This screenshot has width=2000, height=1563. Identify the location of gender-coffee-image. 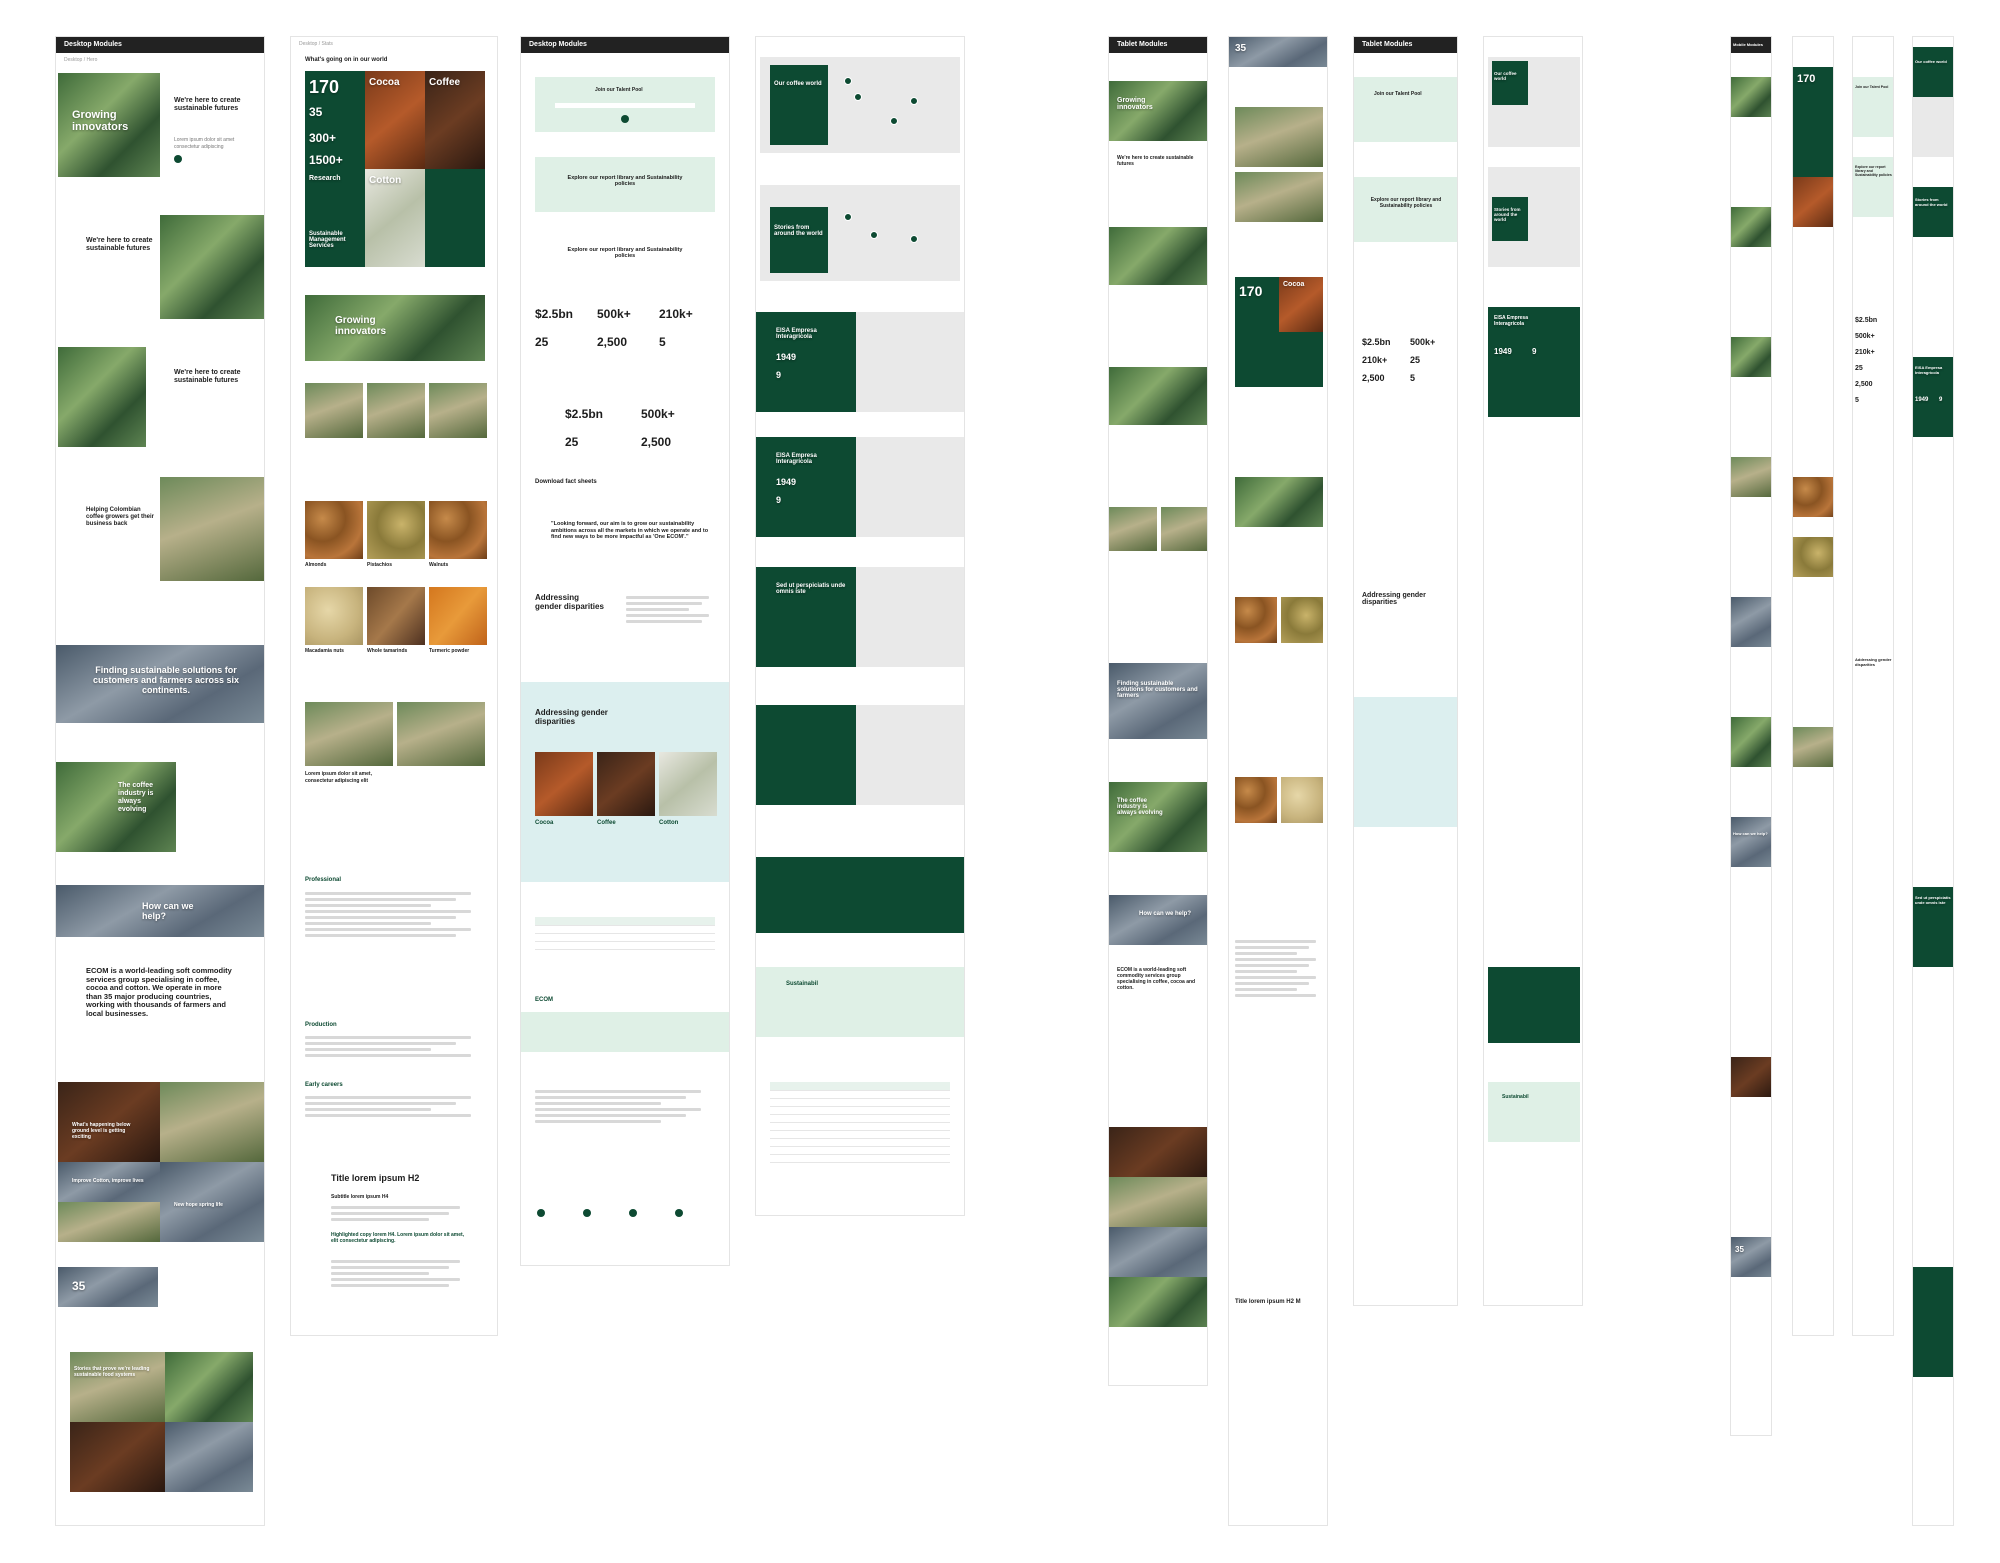
(626, 784).